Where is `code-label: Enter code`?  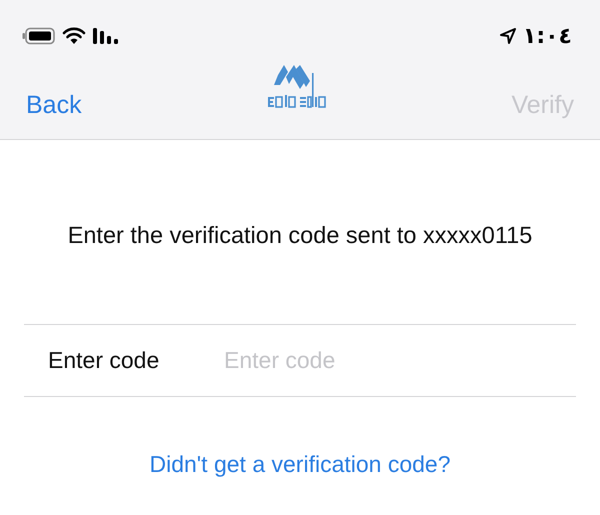 code-label: Enter code is located at coordinates (103, 360).